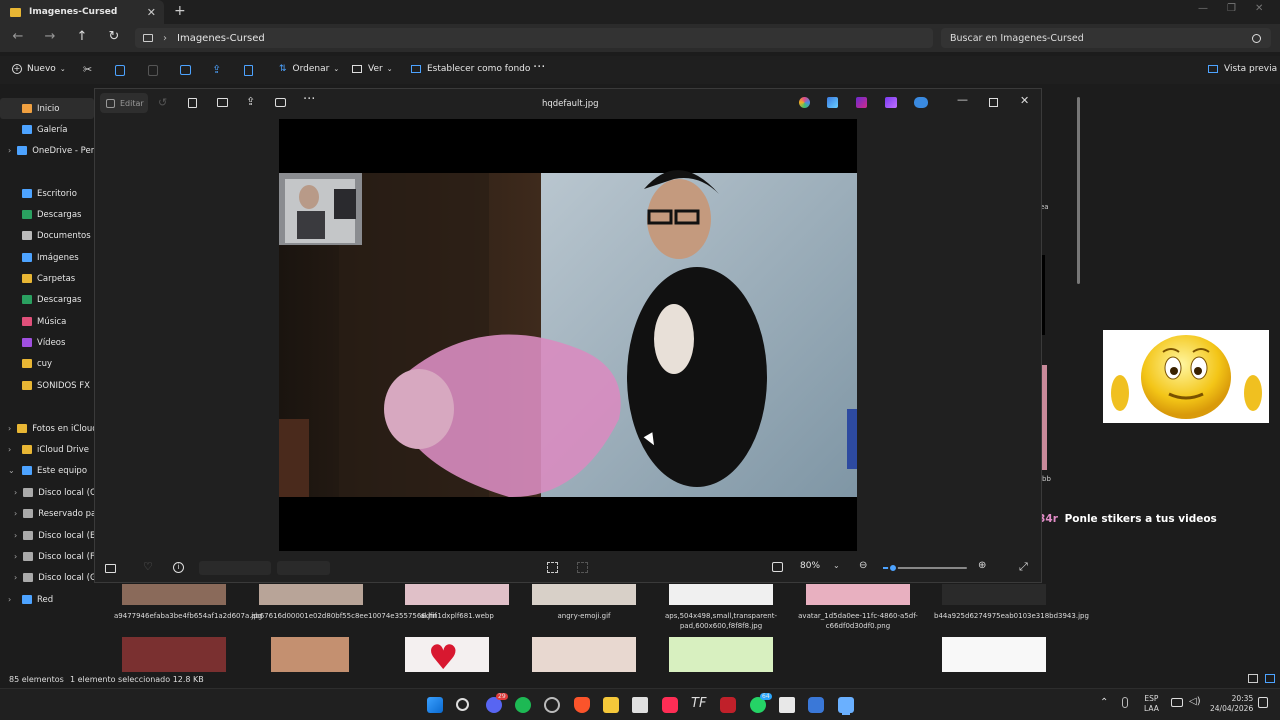 This screenshot has height=720, width=1280. What do you see at coordinates (47, 470) in the screenshot?
I see `sidebar-item: ⌄ Este equipo` at bounding box center [47, 470].